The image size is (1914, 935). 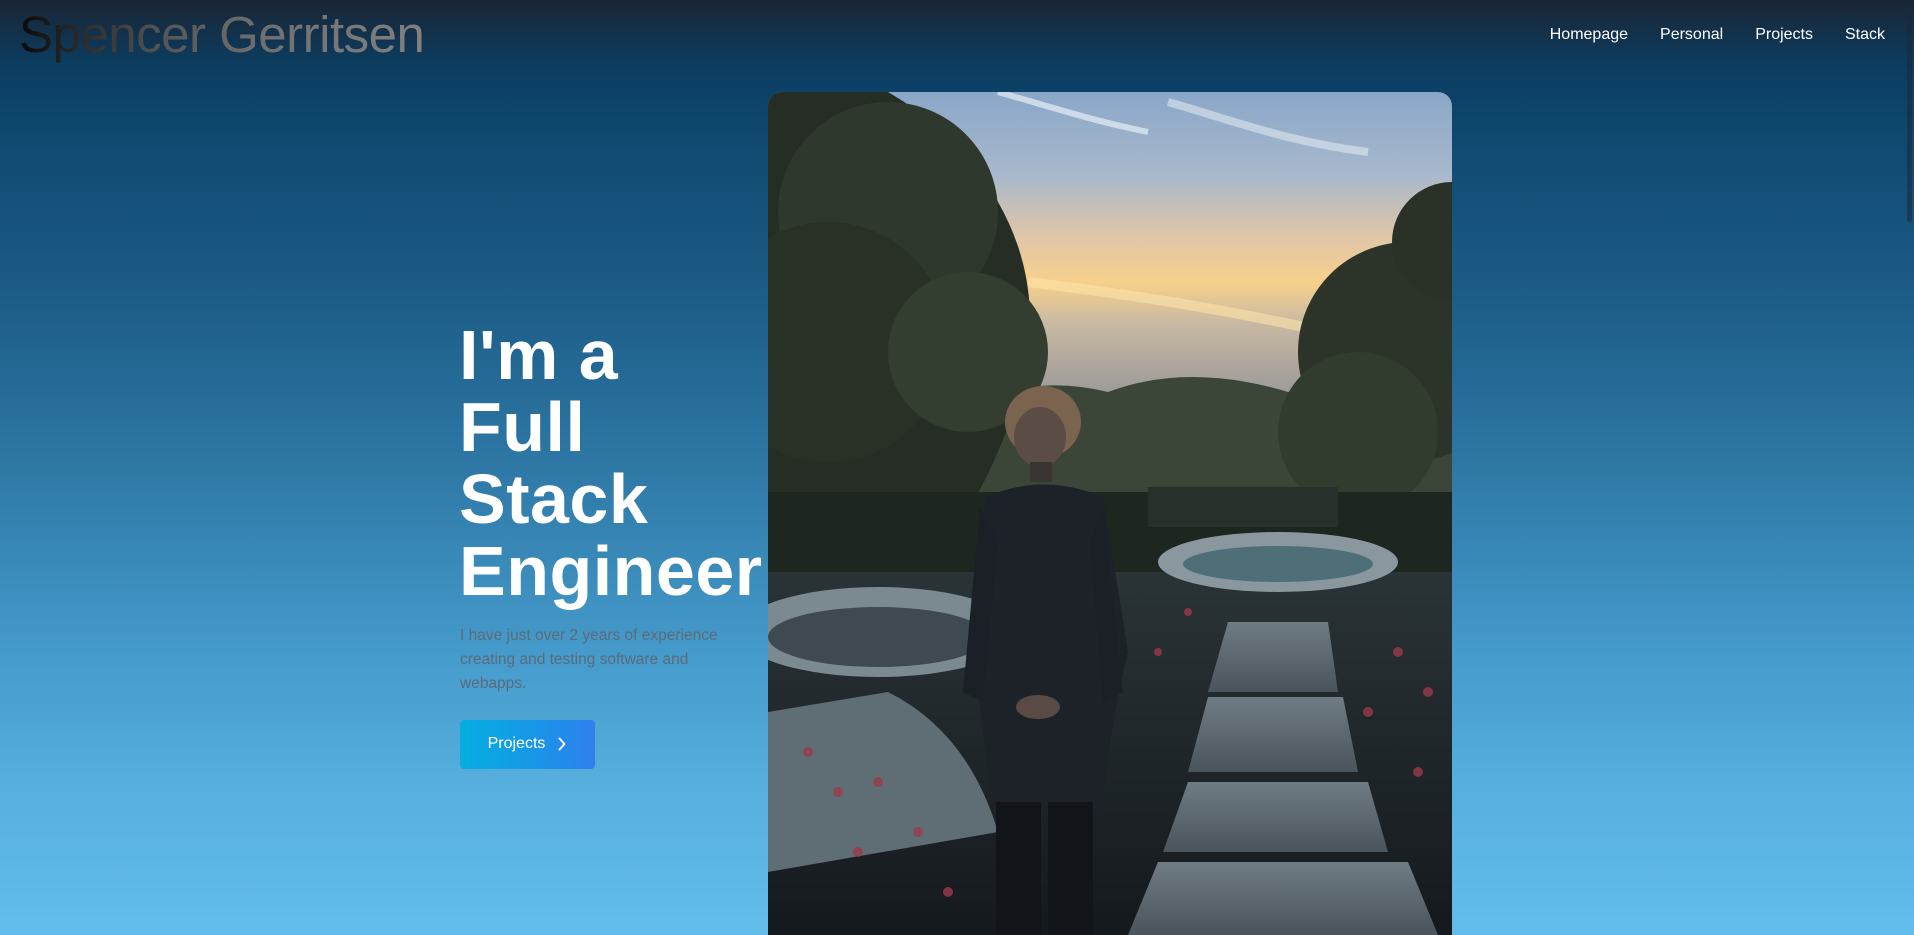 What do you see at coordinates (1691, 35) in the screenshot?
I see `nav-link-personal: Personal` at bounding box center [1691, 35].